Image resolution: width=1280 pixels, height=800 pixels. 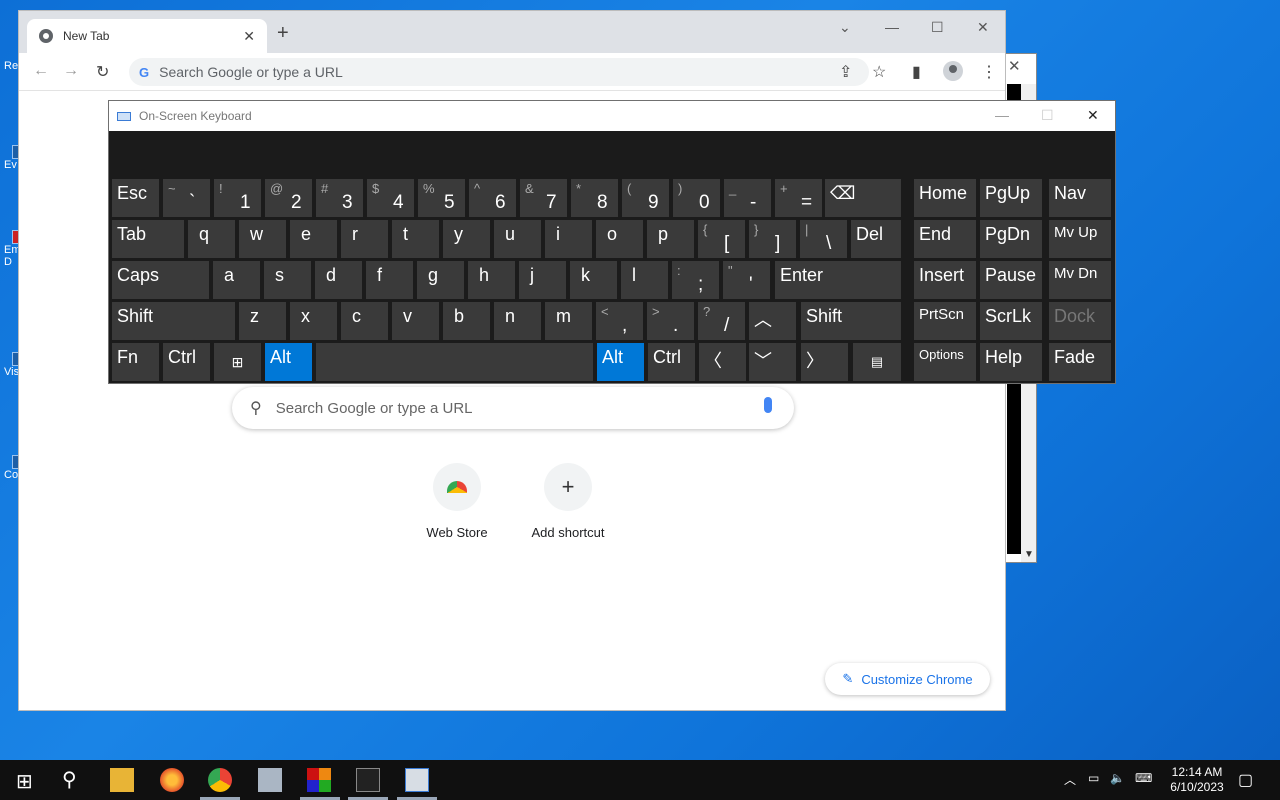 What do you see at coordinates (945, 362) in the screenshot?
I see `key-options: Options` at bounding box center [945, 362].